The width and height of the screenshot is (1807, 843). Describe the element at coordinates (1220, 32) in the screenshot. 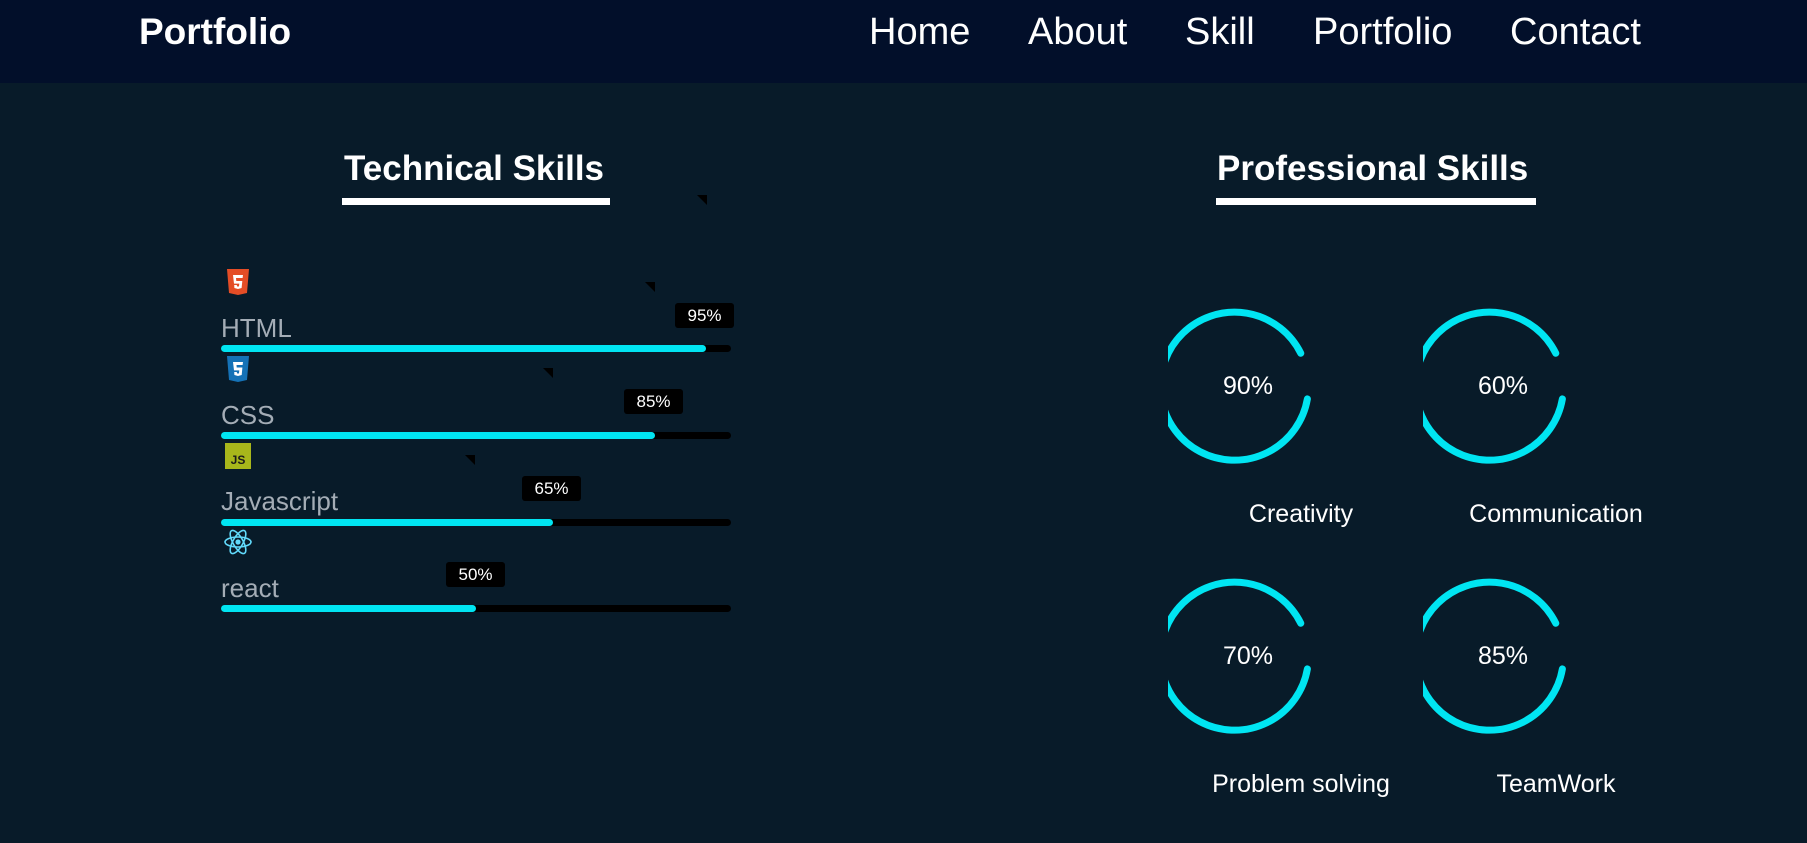

I see `nav-skill: Skill` at that location.